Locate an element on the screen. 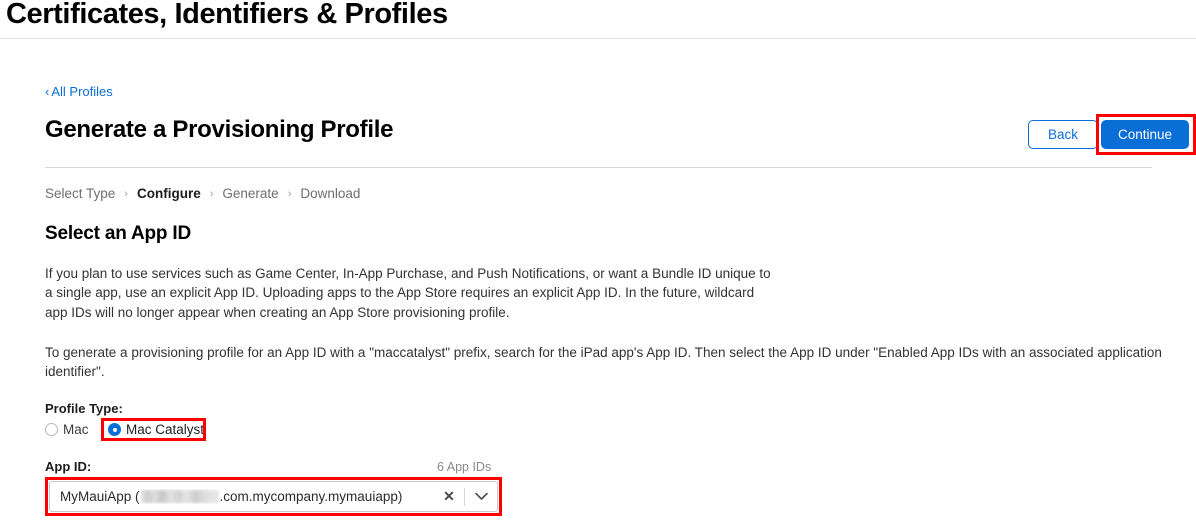 Image resolution: width=1196 pixels, height=529 pixels. clear-icon: ✕ is located at coordinates (449, 496).